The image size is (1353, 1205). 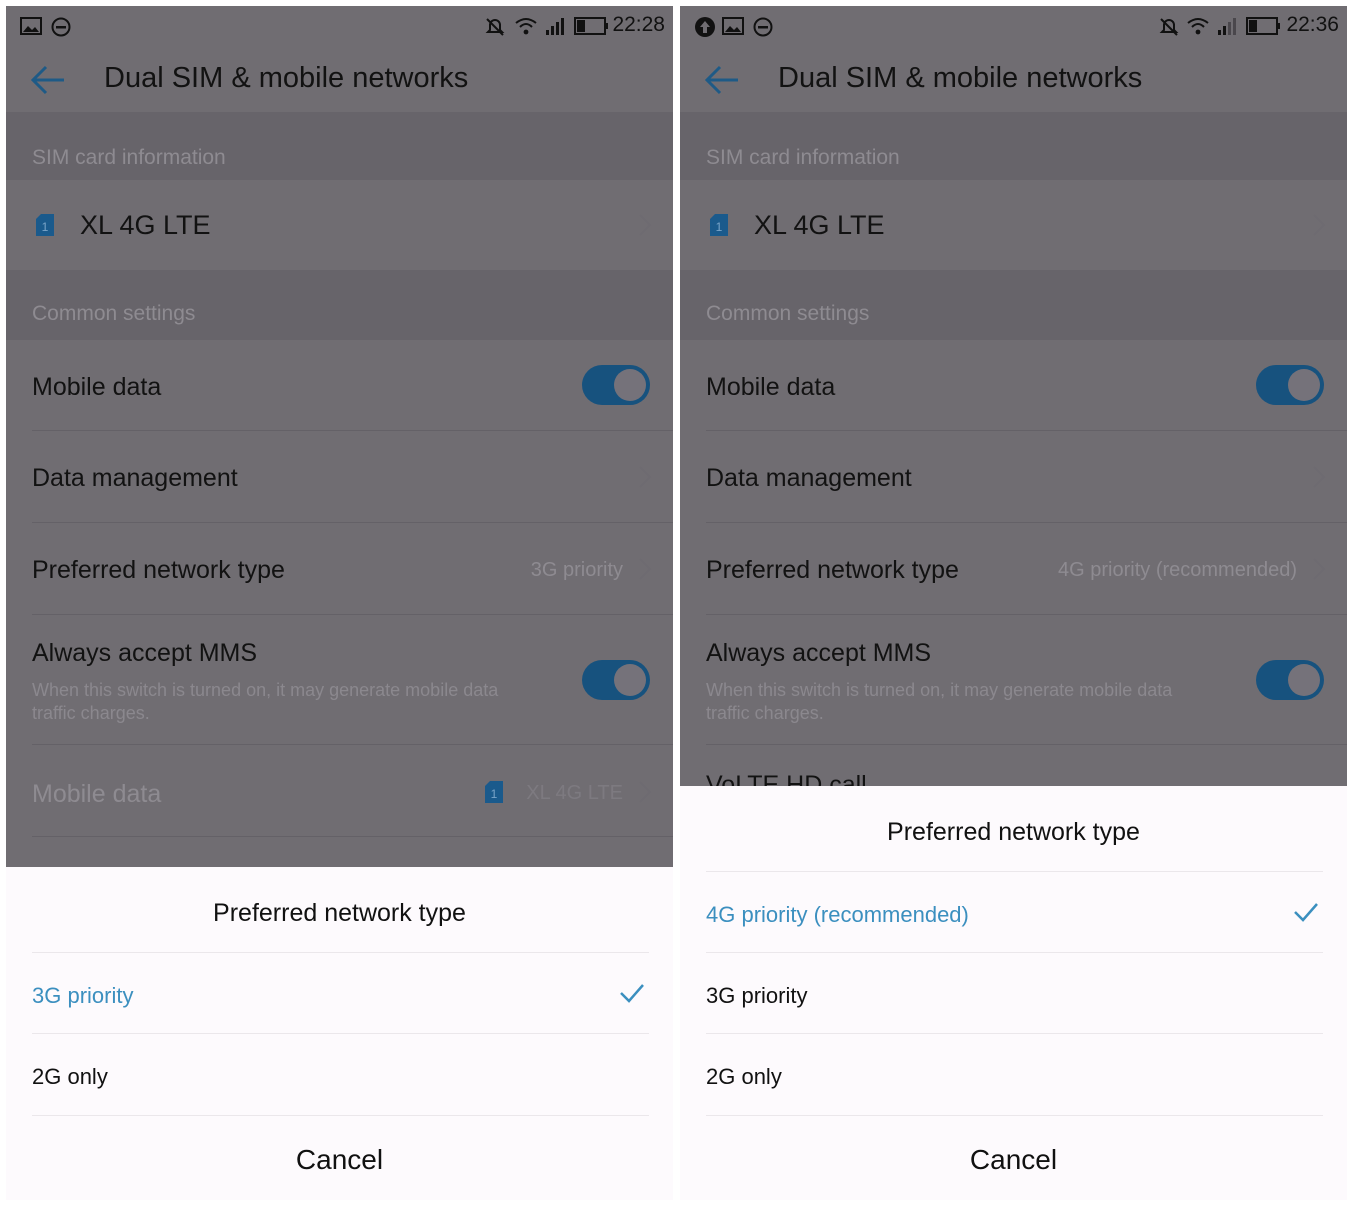 I want to click on status-bar: 22:28, so click(x=339, y=26).